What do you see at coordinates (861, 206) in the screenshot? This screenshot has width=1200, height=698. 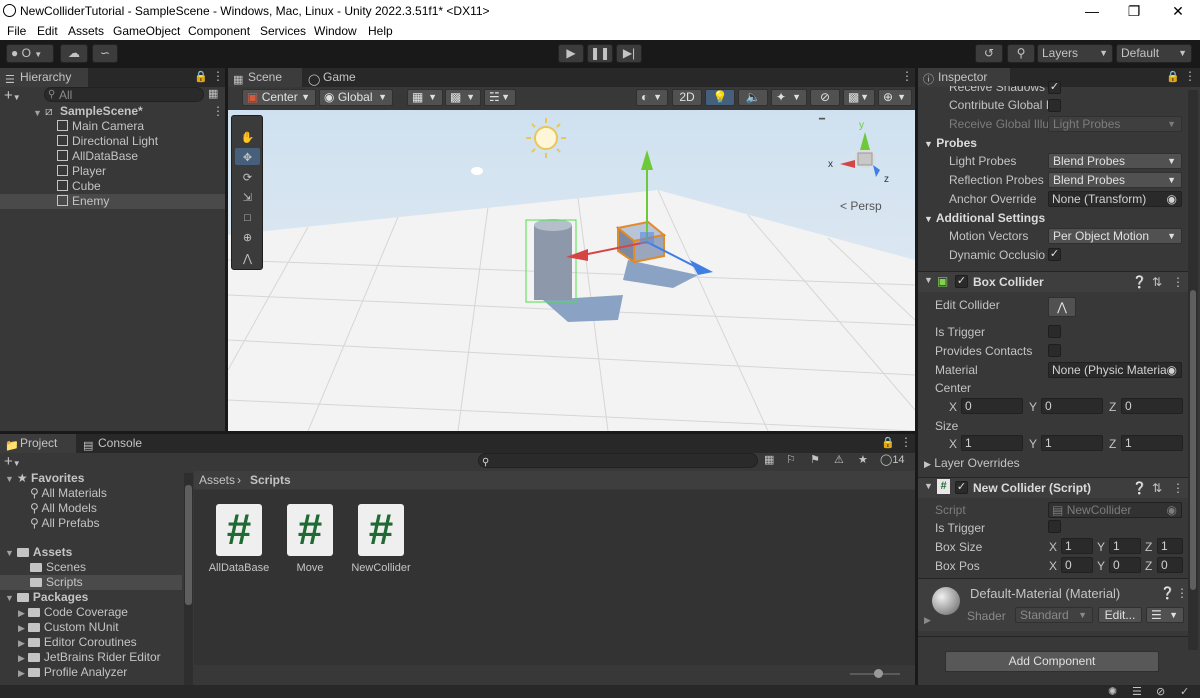 I see `persp-toggle: < Persp` at bounding box center [861, 206].